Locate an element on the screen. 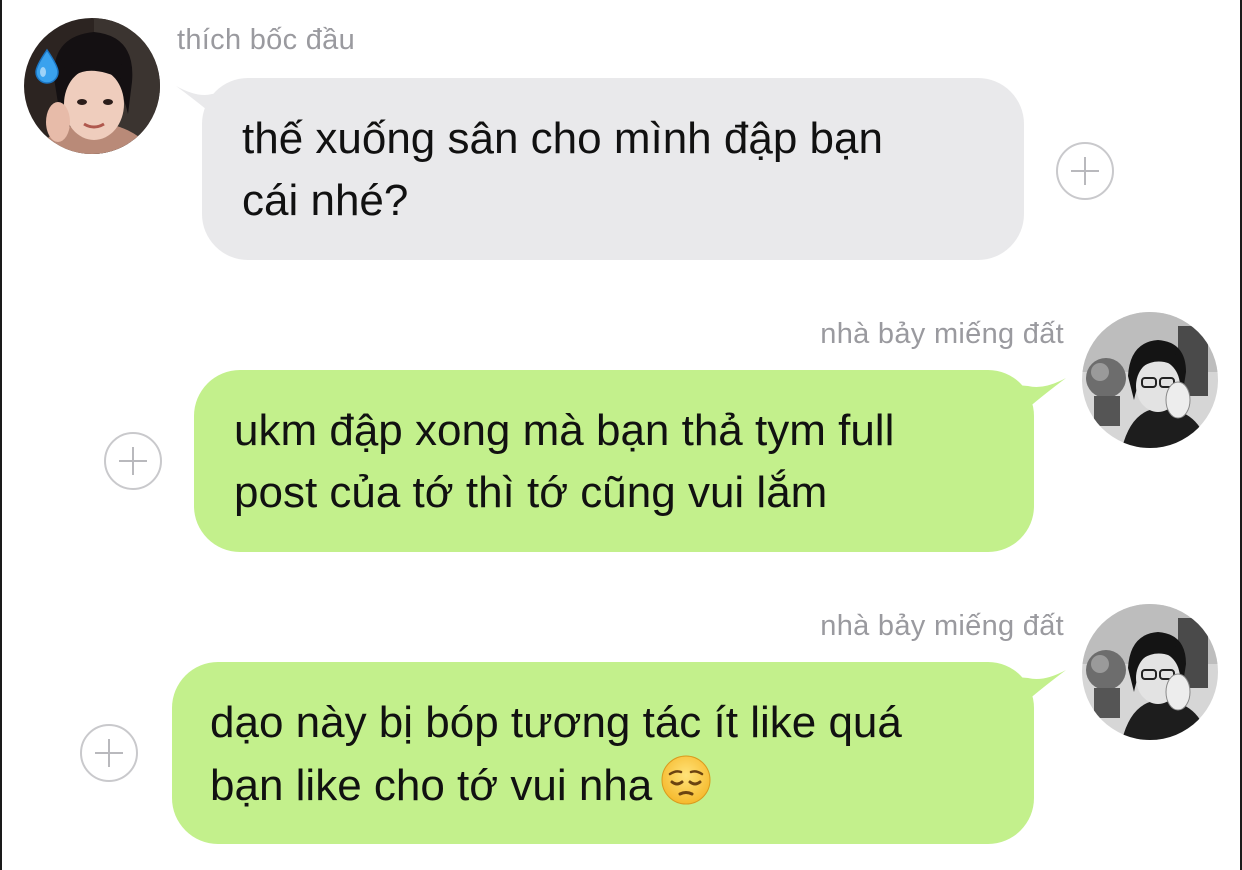  pensive-face-icon is located at coordinates (686, 780).